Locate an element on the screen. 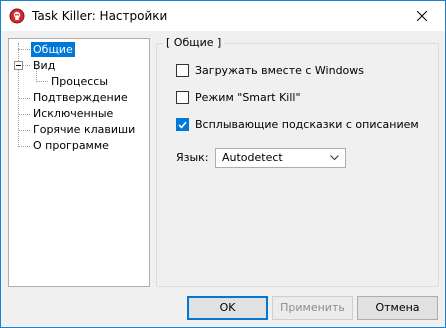 This screenshot has width=446, height=328. apply-button: Применить is located at coordinates (312, 308).